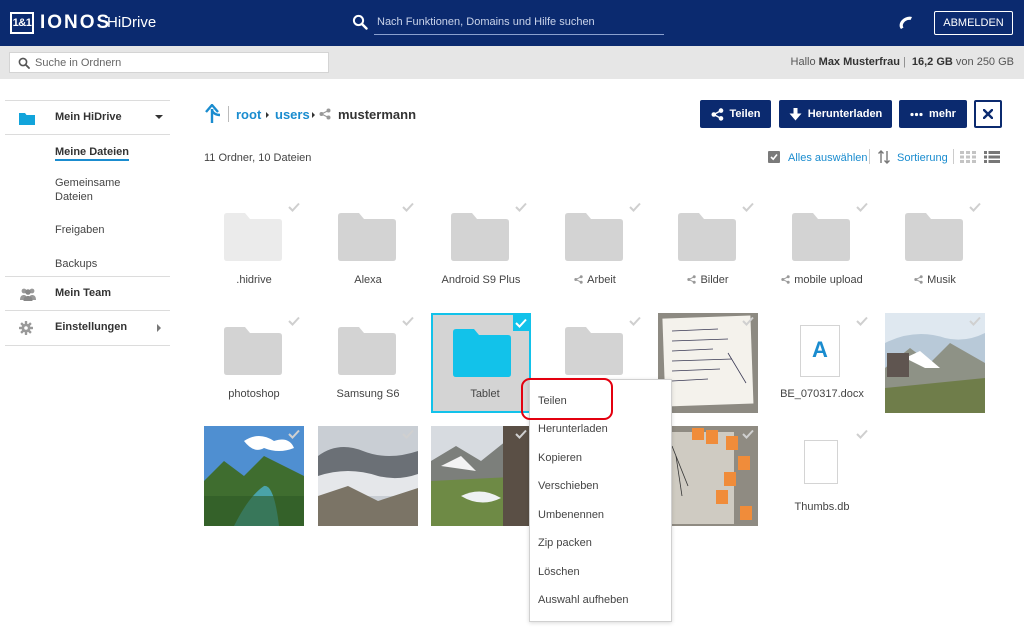  Describe the element at coordinates (254, 363) in the screenshot. I see `folder-tile: photoshop` at that location.